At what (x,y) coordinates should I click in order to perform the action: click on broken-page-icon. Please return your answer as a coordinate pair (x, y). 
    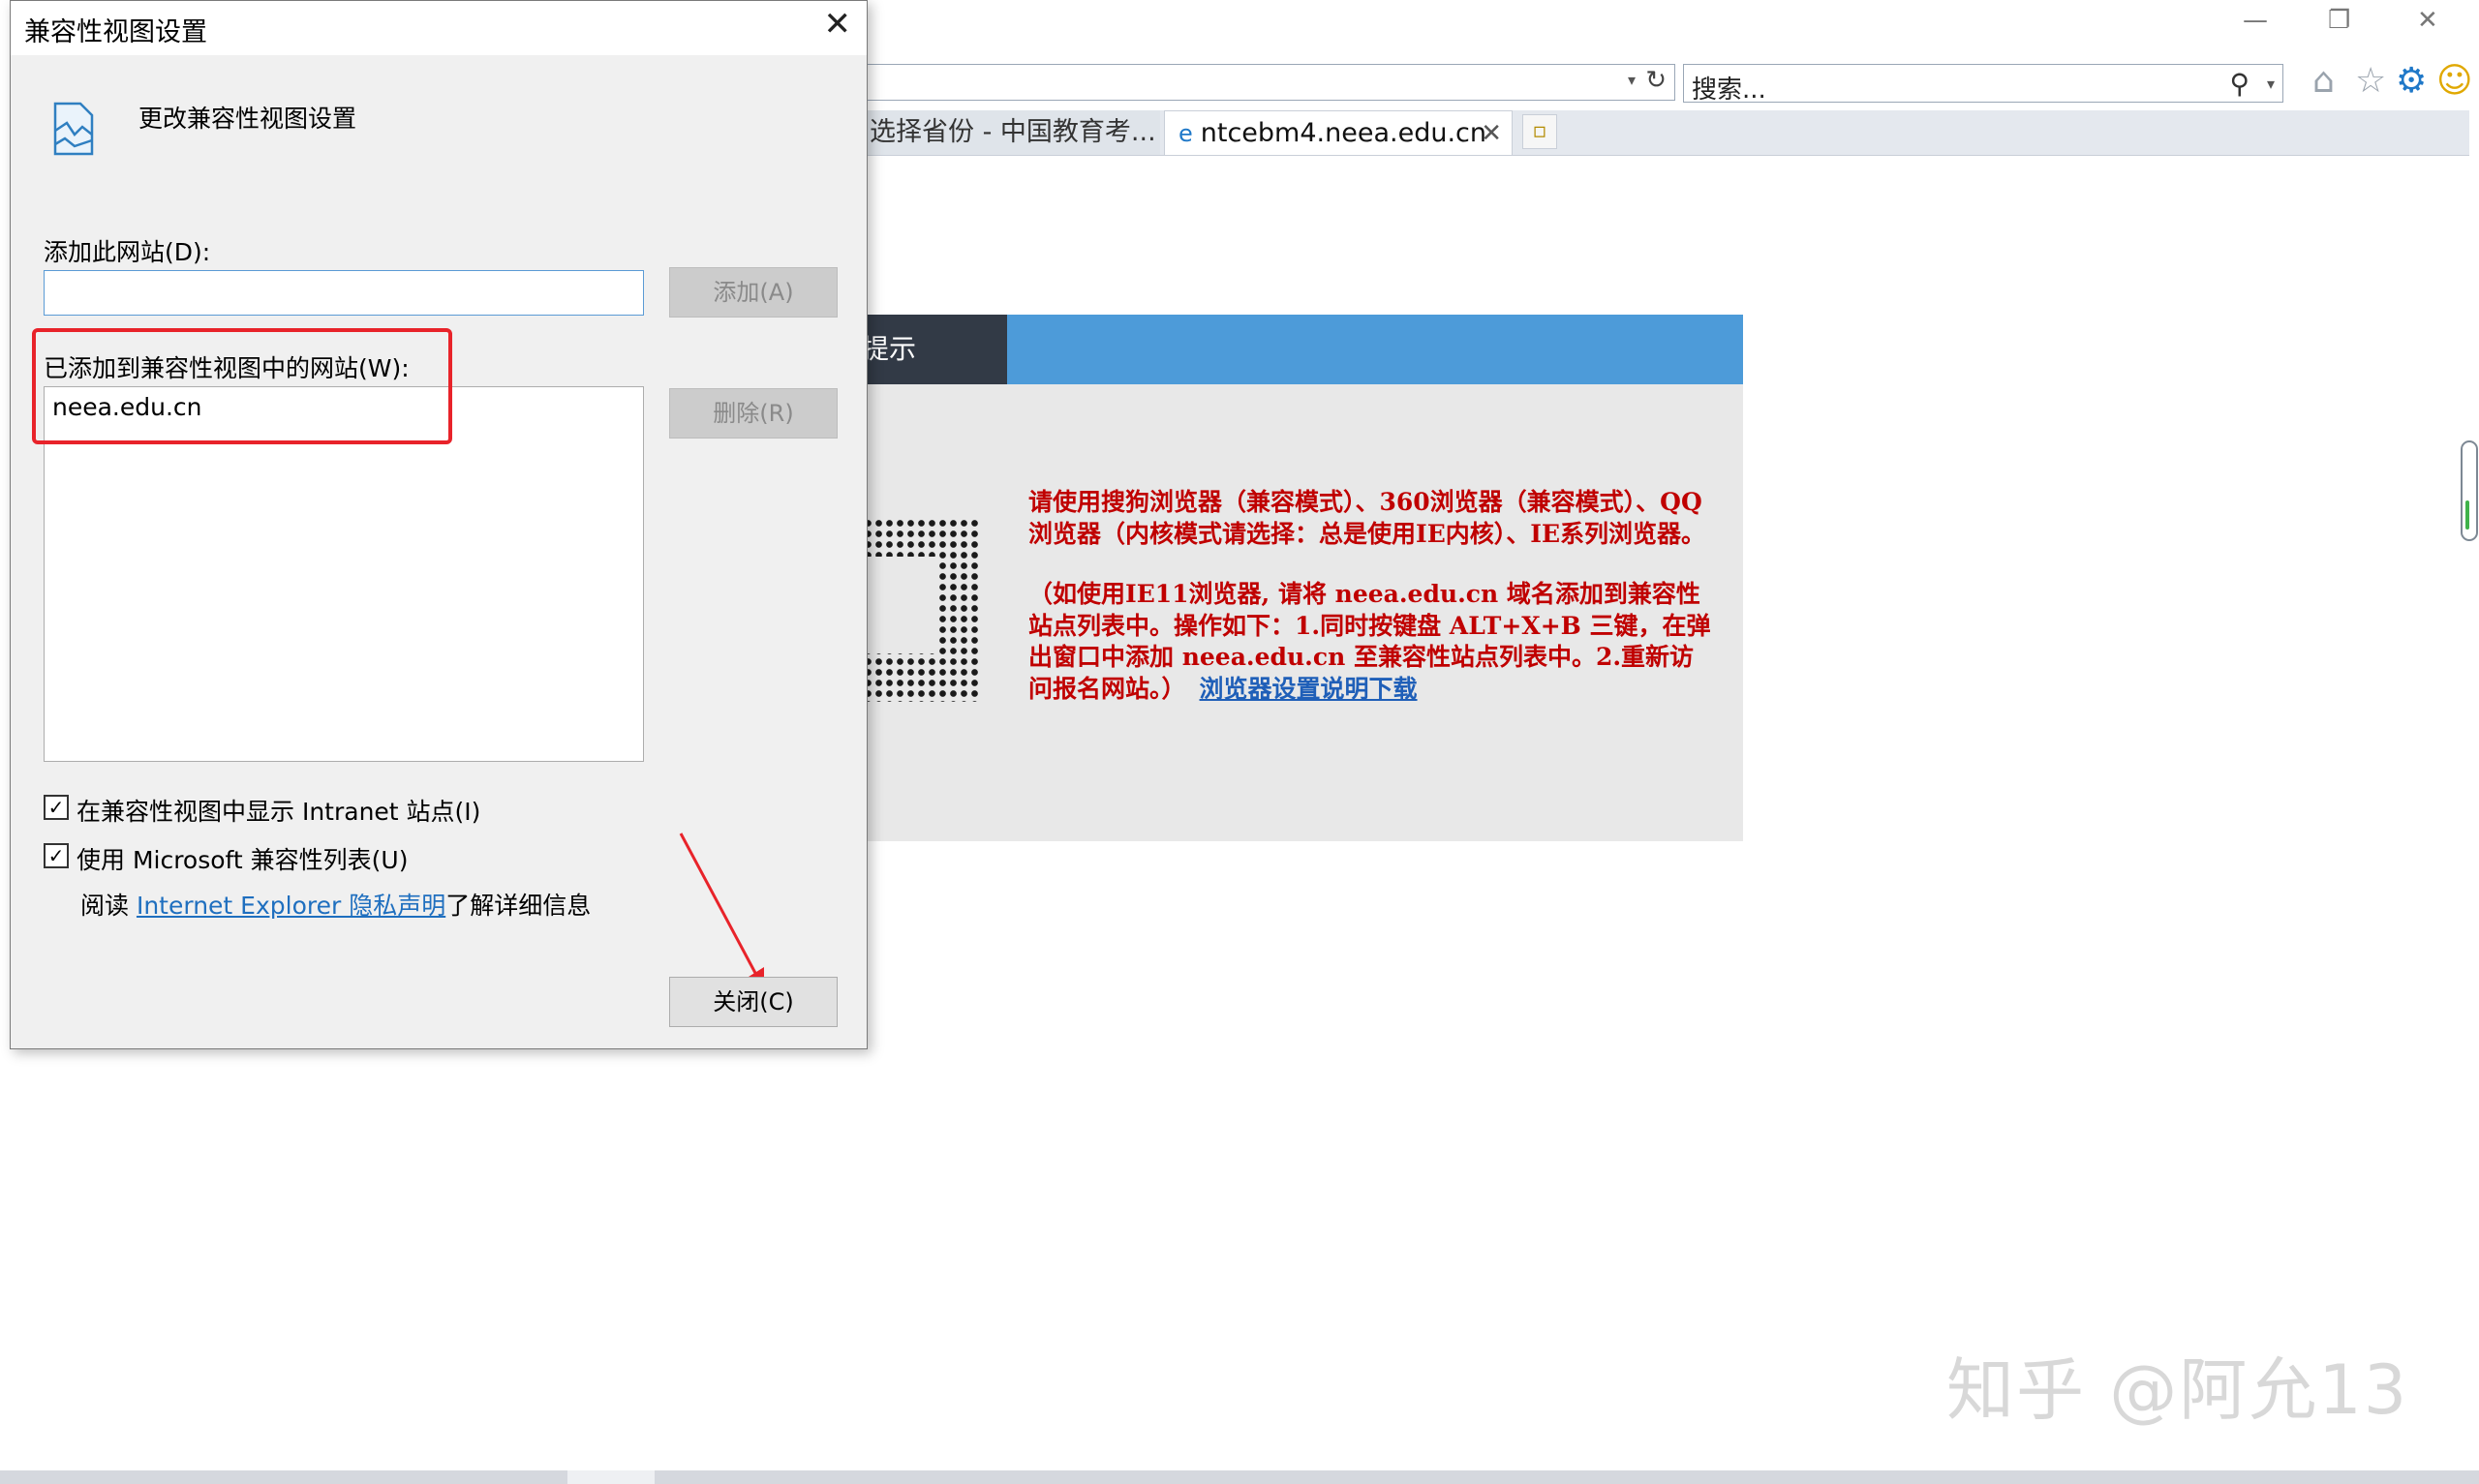
    Looking at the image, I should click on (73, 129).